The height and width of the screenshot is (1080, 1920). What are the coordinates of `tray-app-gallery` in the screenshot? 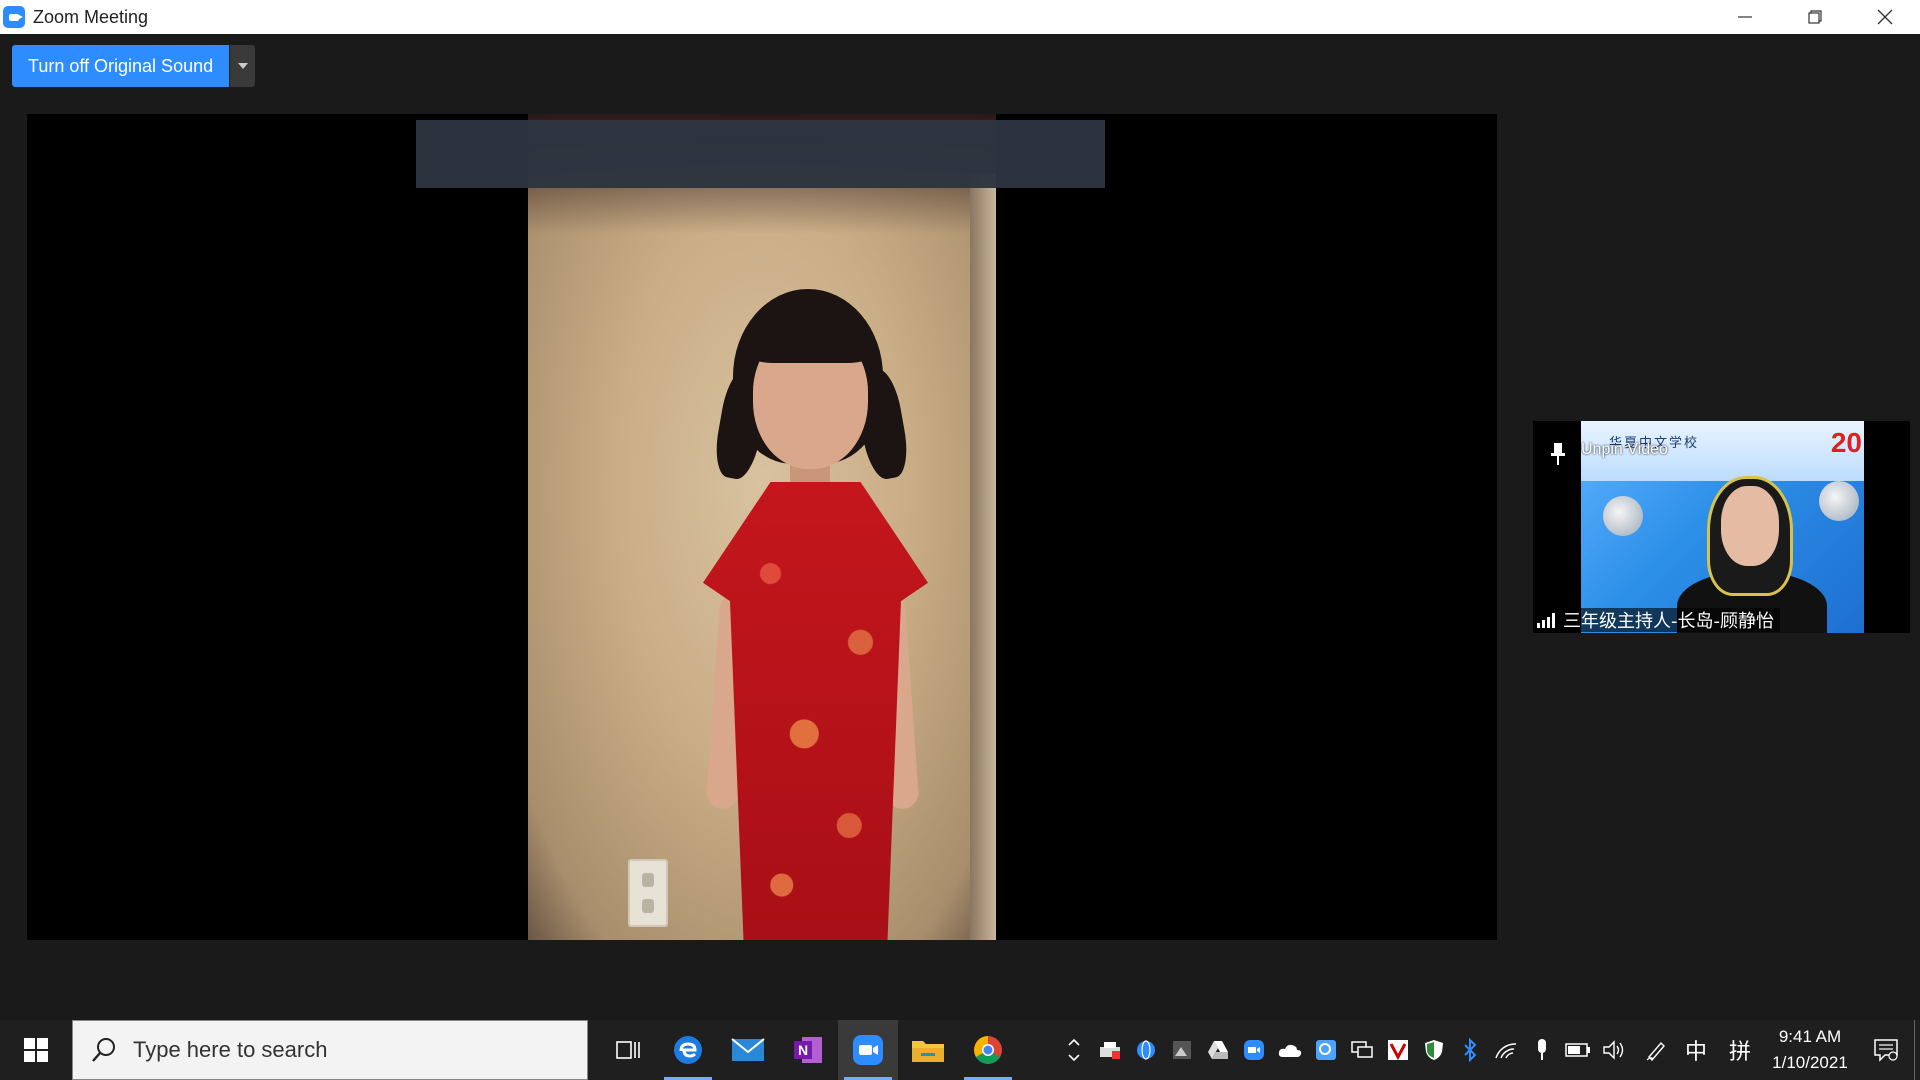 It's located at (1182, 1050).